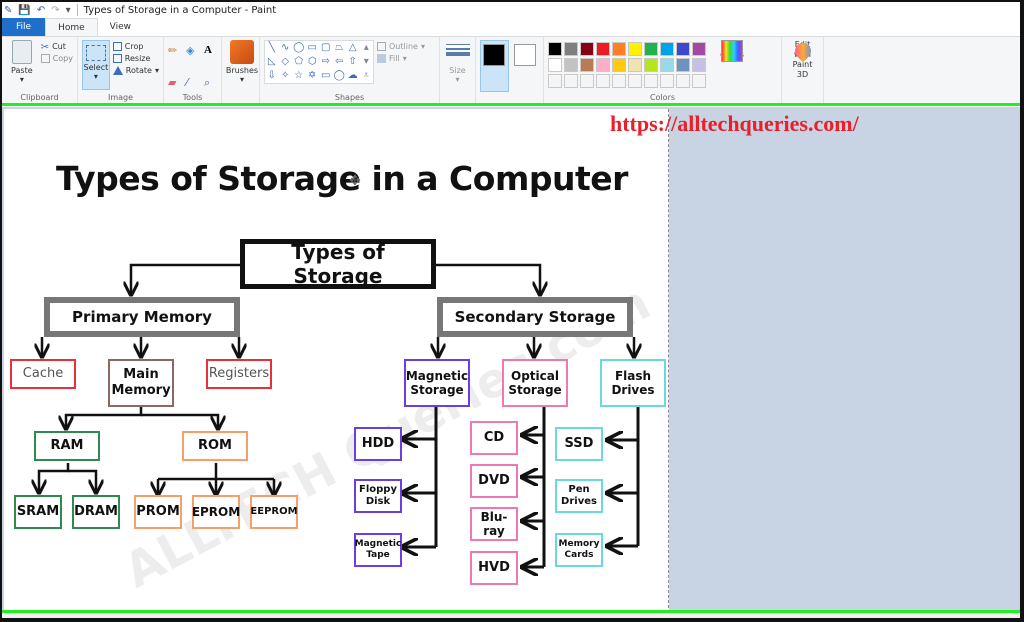 This screenshot has width=1024, height=622. I want to click on clipboard-group: Paste ▾ ✂ Cut Copy Clipboard, so click(40, 70).